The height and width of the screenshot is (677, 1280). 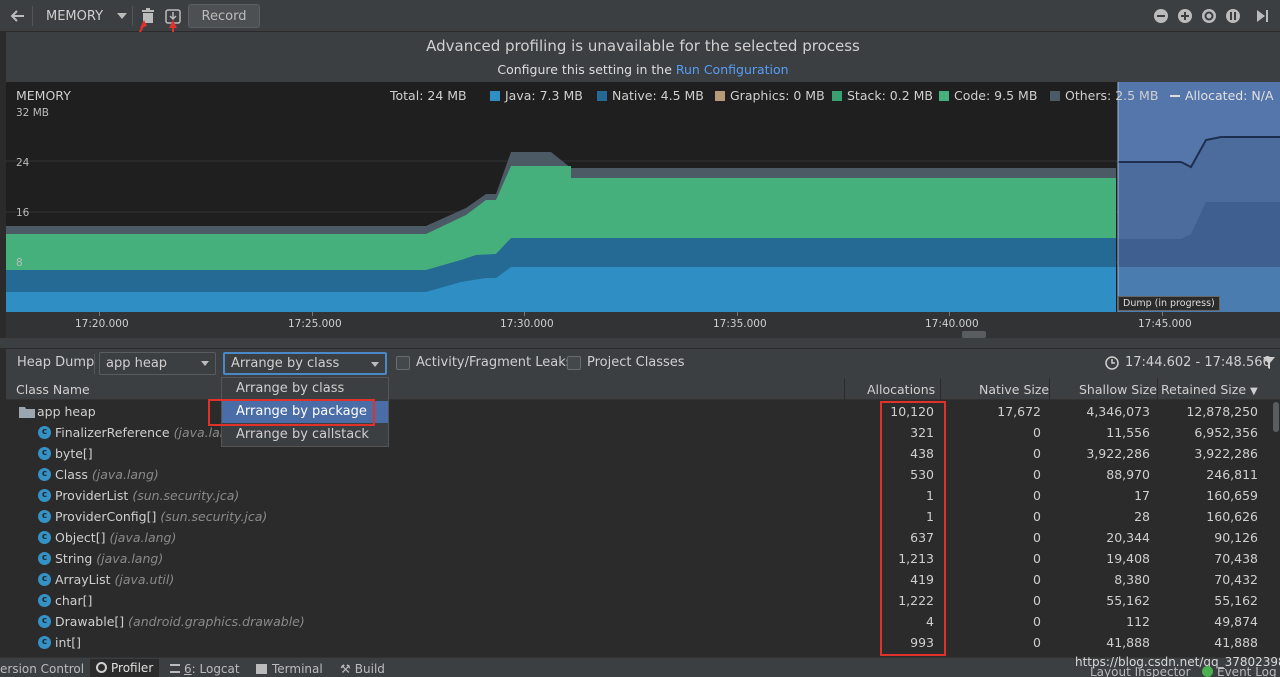 What do you see at coordinates (94, 364) in the screenshot?
I see `toolbar-divider` at bounding box center [94, 364].